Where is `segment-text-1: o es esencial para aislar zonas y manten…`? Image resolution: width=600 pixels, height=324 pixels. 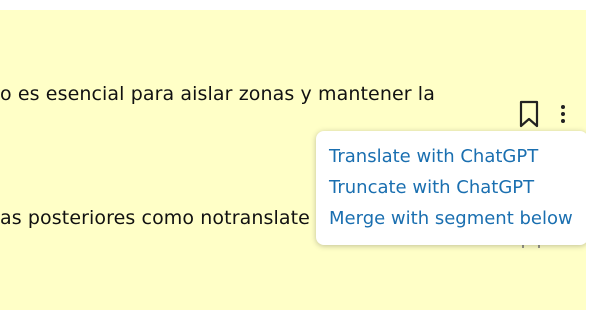 segment-text-1: o es esencial para aislar zonas y manten… is located at coordinates (217, 94).